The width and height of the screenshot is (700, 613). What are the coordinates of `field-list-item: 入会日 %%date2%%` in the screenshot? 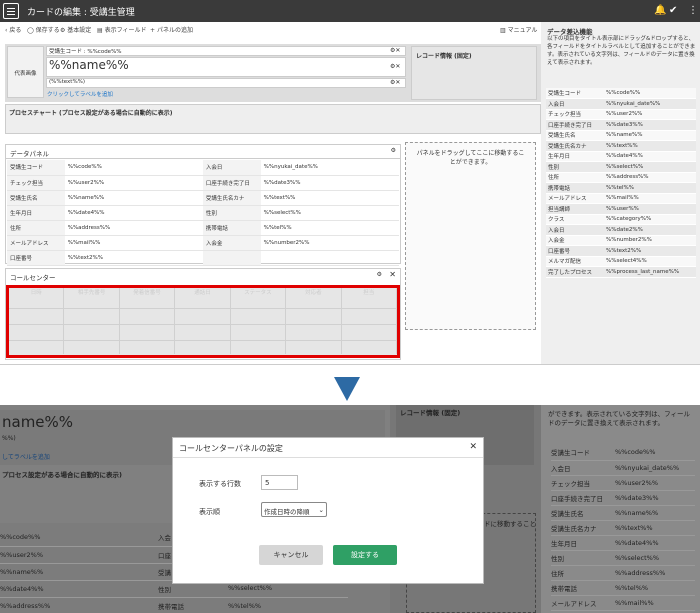 It's located at (621, 230).